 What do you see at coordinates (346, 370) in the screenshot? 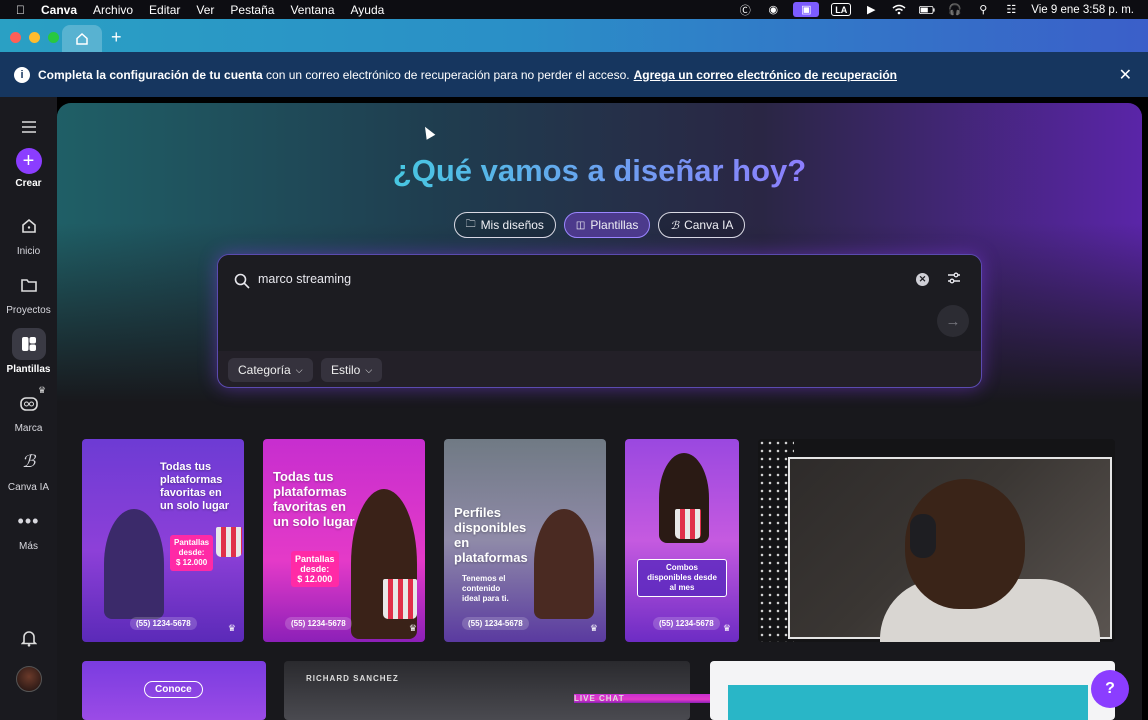
I see `dropdown-label: Estilo` at bounding box center [346, 370].